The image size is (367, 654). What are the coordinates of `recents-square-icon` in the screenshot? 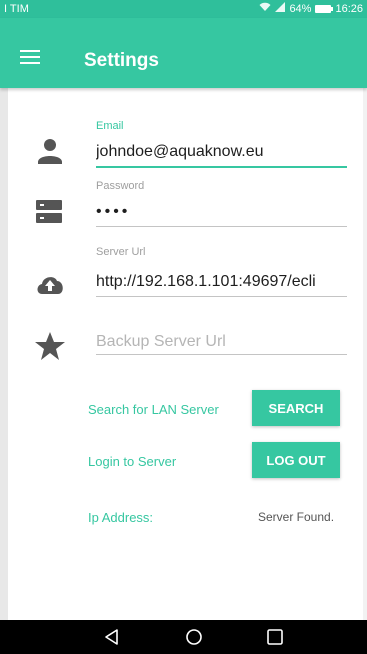 It's located at (275, 637).